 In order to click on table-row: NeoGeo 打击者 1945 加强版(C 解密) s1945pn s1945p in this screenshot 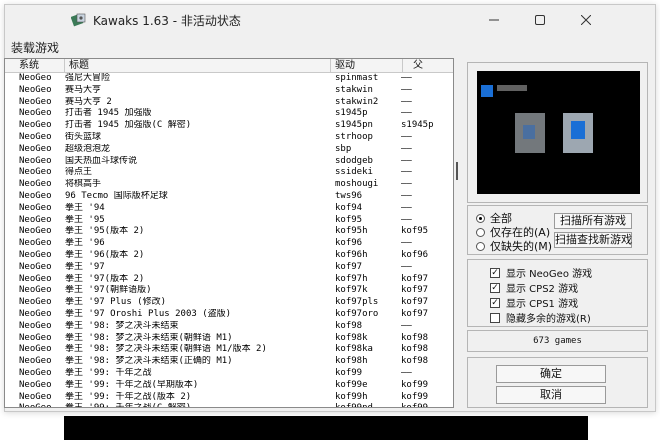, I will do `click(229, 126)`.